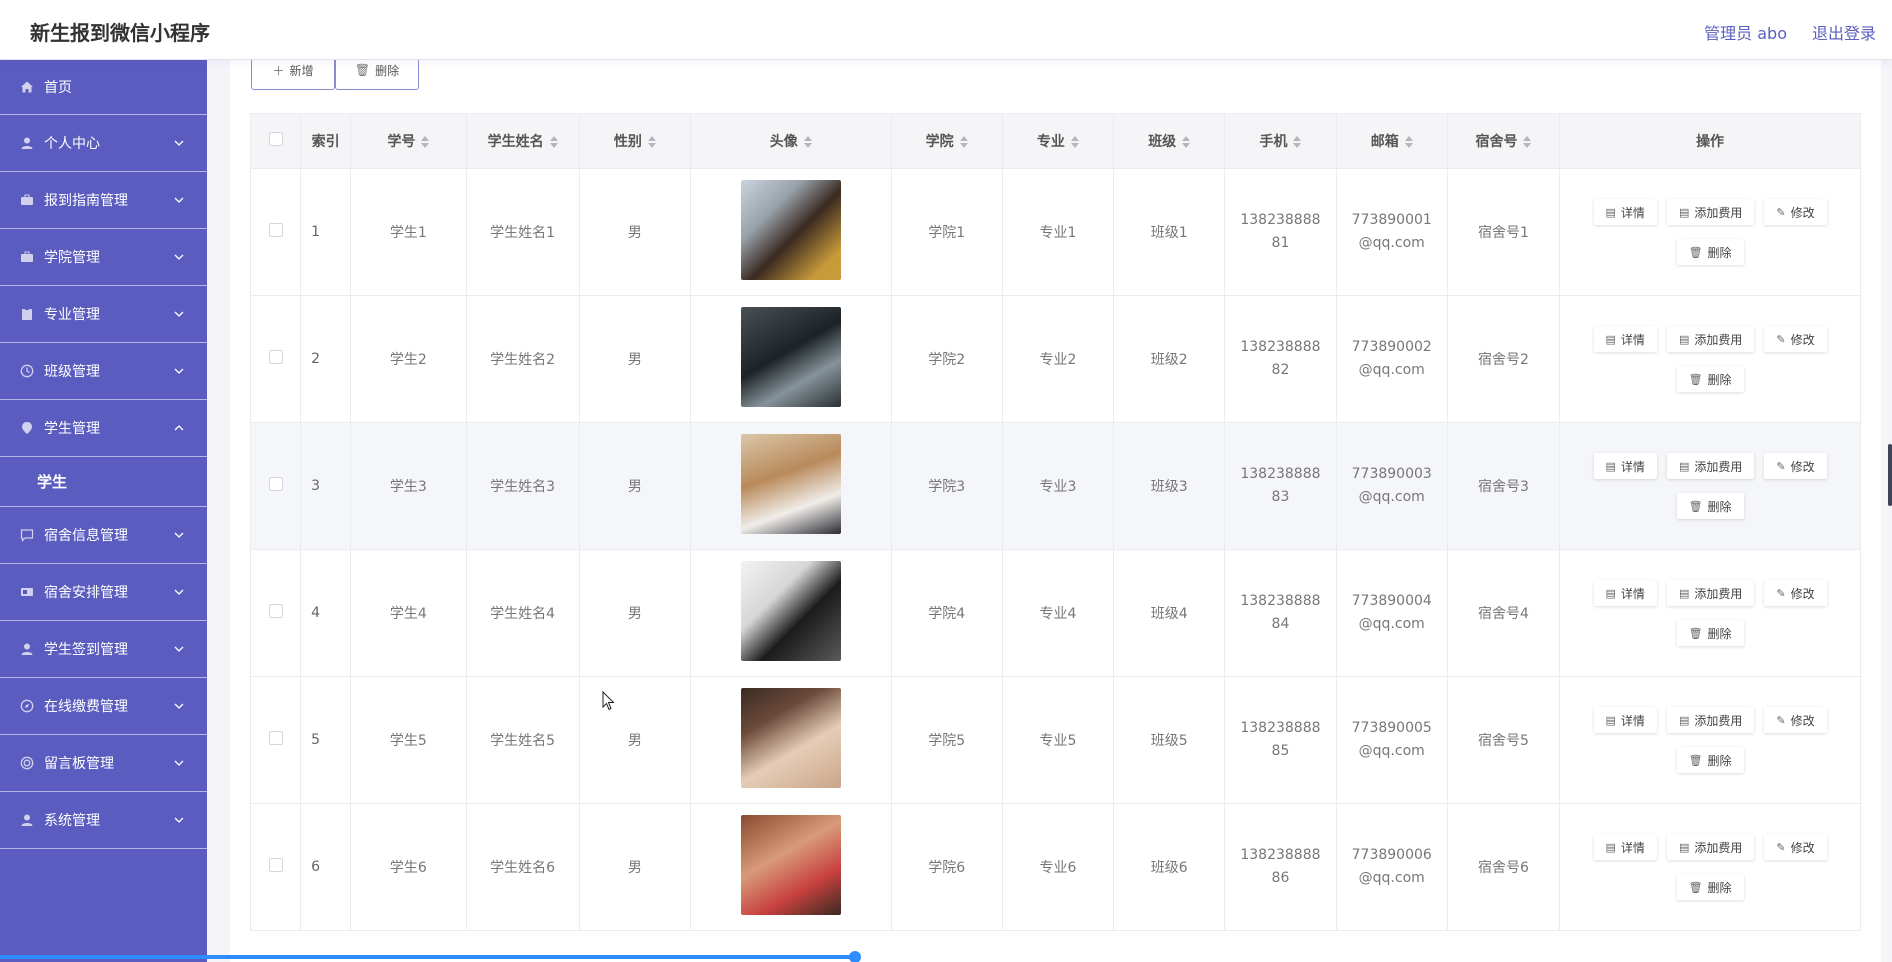 This screenshot has height=962, width=1892. Describe the element at coordinates (855, 956) in the screenshot. I see `progress-handle` at that location.